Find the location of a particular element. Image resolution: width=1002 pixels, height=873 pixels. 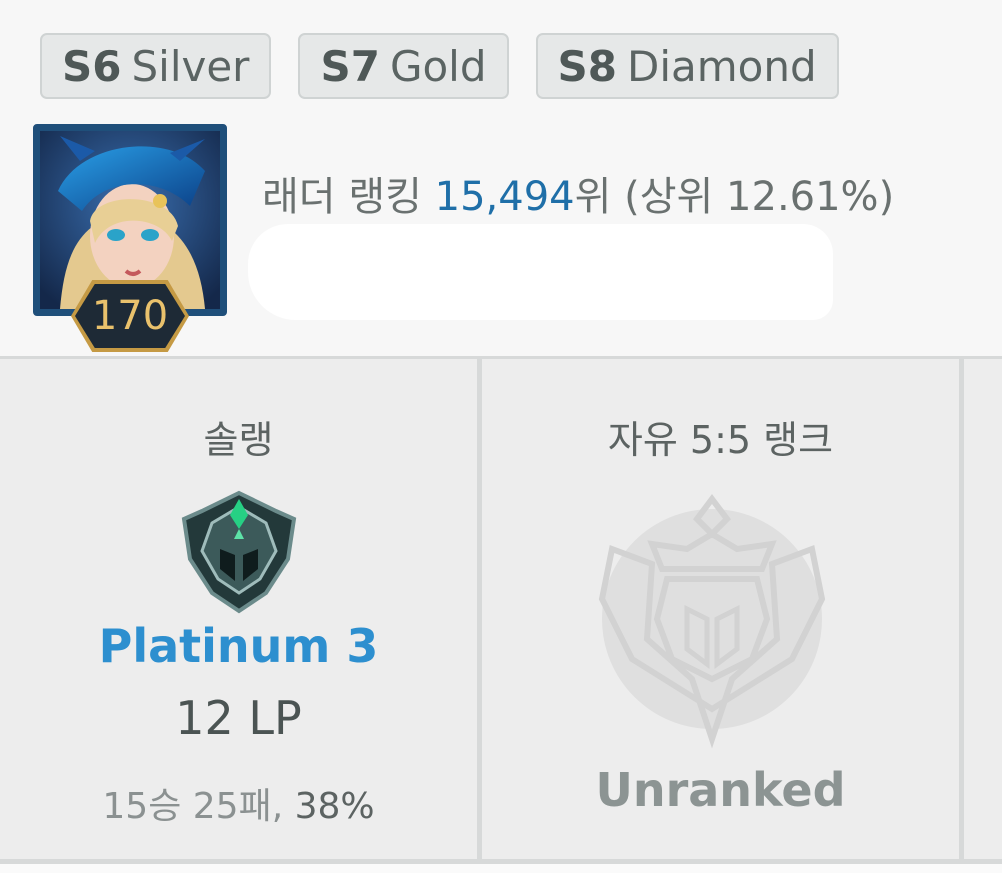

next-panel-edge is located at coordinates (983, 609).